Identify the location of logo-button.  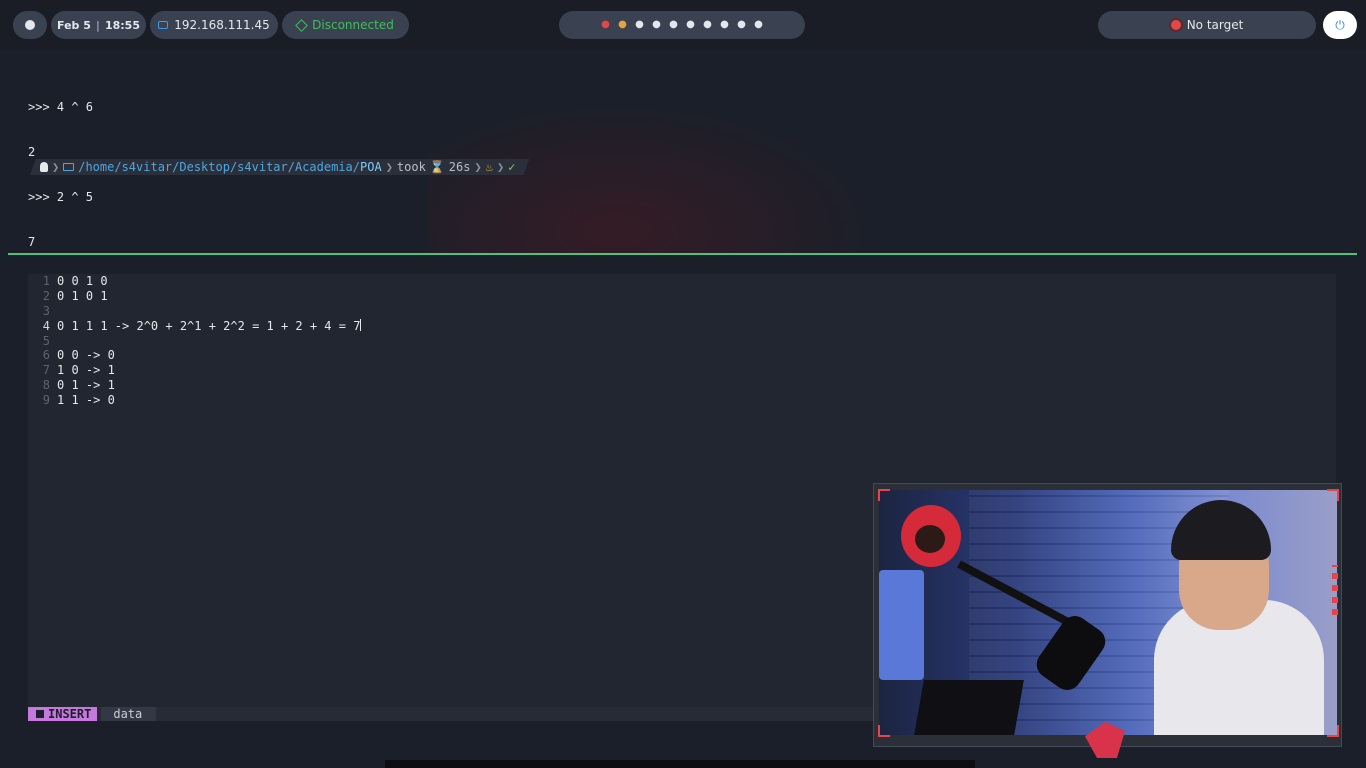
(30, 25).